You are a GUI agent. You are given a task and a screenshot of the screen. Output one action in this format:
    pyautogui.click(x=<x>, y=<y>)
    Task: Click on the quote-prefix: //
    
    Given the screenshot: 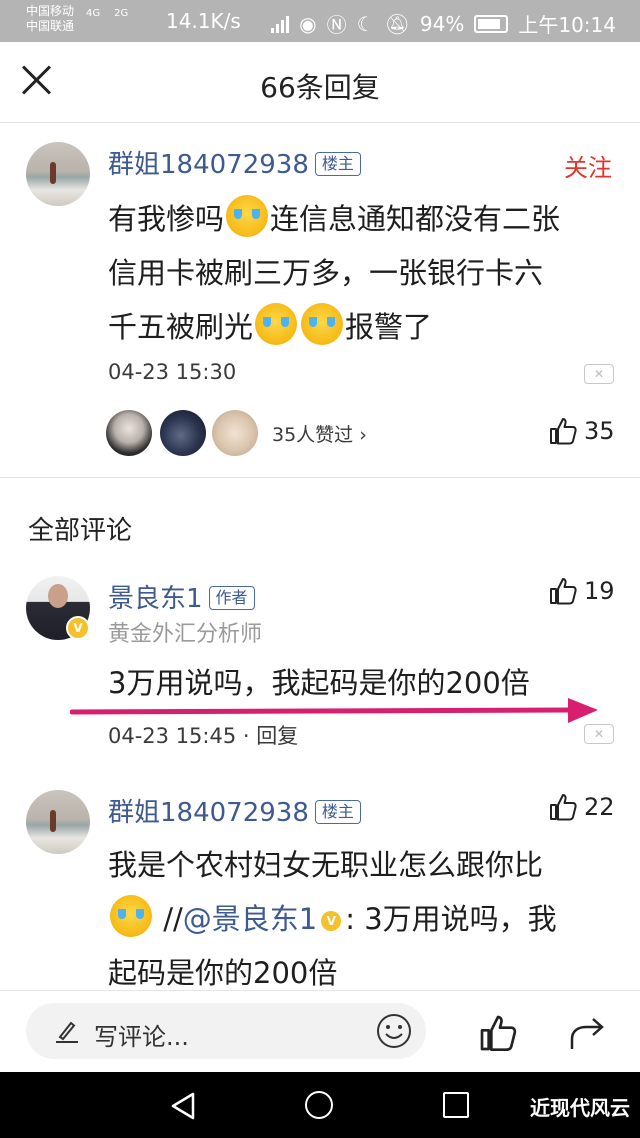 What is the action you would take?
    pyautogui.click(x=173, y=919)
    